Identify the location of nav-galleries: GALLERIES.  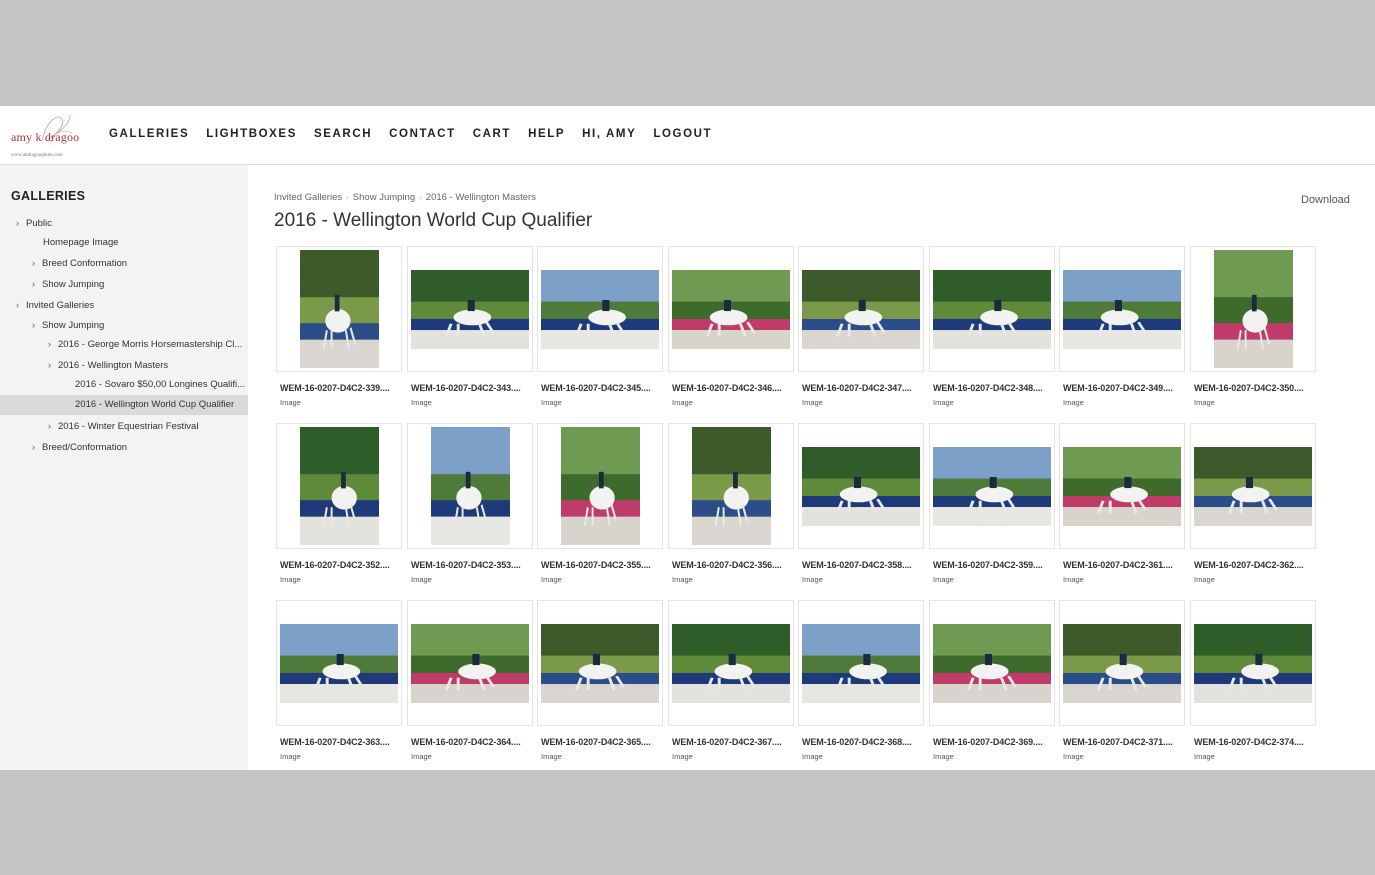
(149, 134).